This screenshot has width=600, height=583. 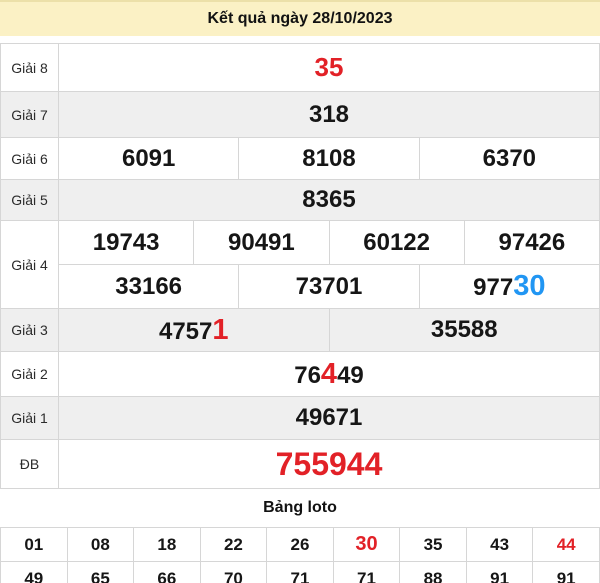 I want to click on value-text: 76449, so click(x=329, y=374).